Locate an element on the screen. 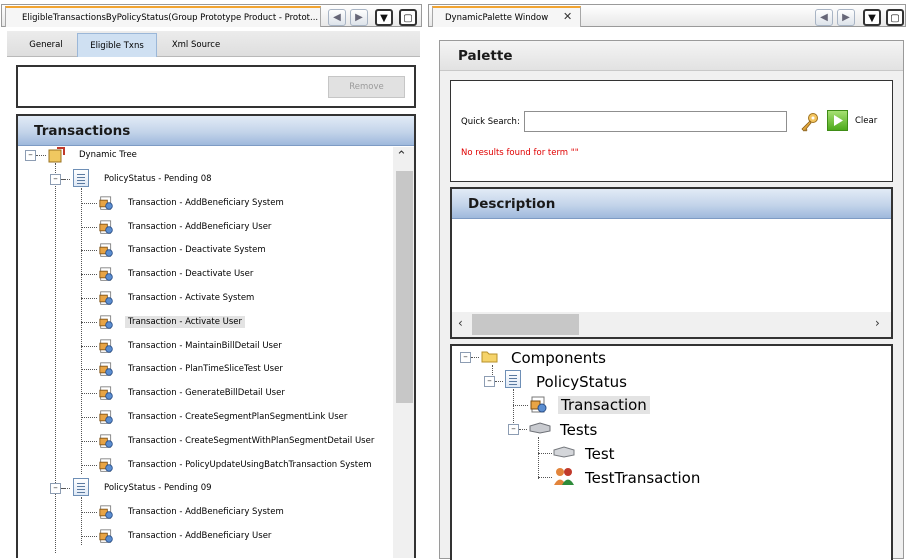 This screenshot has height=560, width=906. tree-transaction-item: Transaction - Activate User is located at coordinates (185, 323).